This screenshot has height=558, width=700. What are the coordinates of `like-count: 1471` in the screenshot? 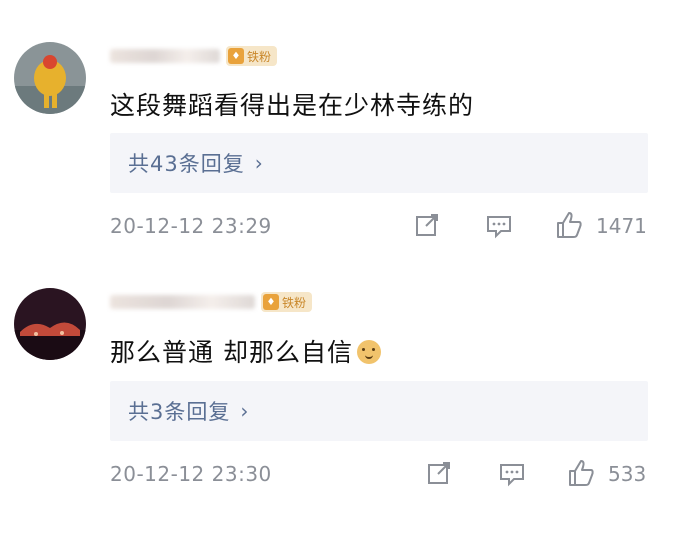 It's located at (621, 226).